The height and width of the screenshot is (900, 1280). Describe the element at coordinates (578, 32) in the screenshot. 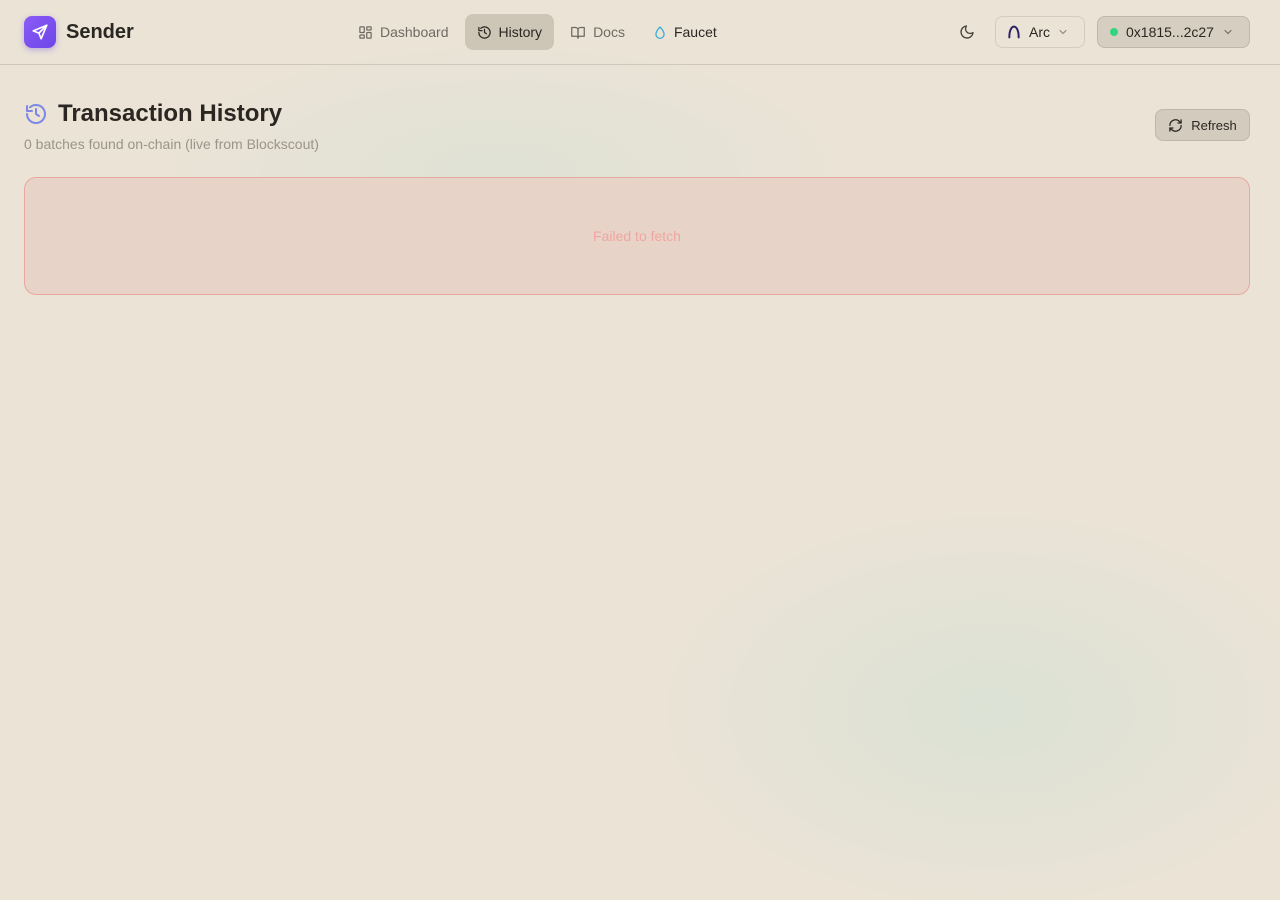

I see `book-icon` at that location.